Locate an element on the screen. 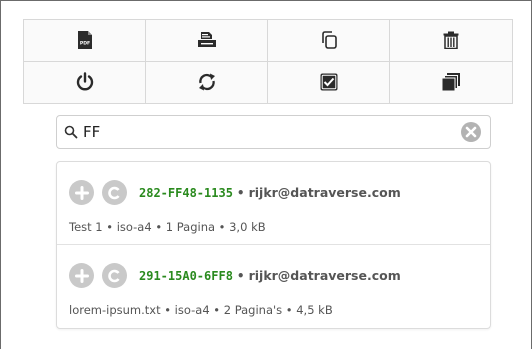  copy-button is located at coordinates (329, 41).